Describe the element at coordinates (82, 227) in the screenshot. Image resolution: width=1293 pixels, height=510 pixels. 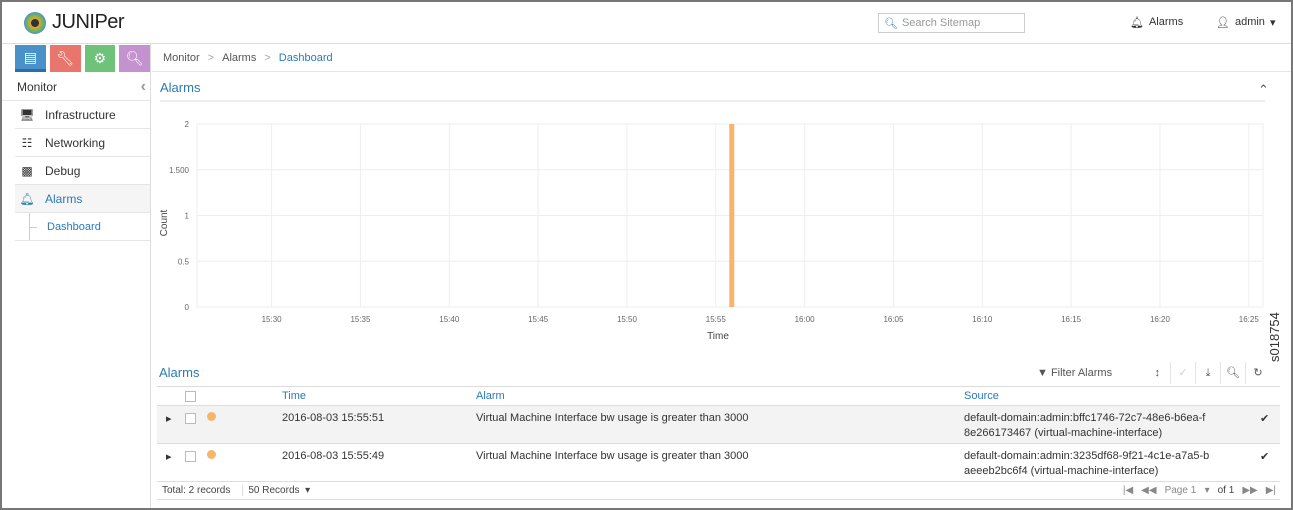
I see `sidebar-subitem-dashboard: Dashboard` at that location.